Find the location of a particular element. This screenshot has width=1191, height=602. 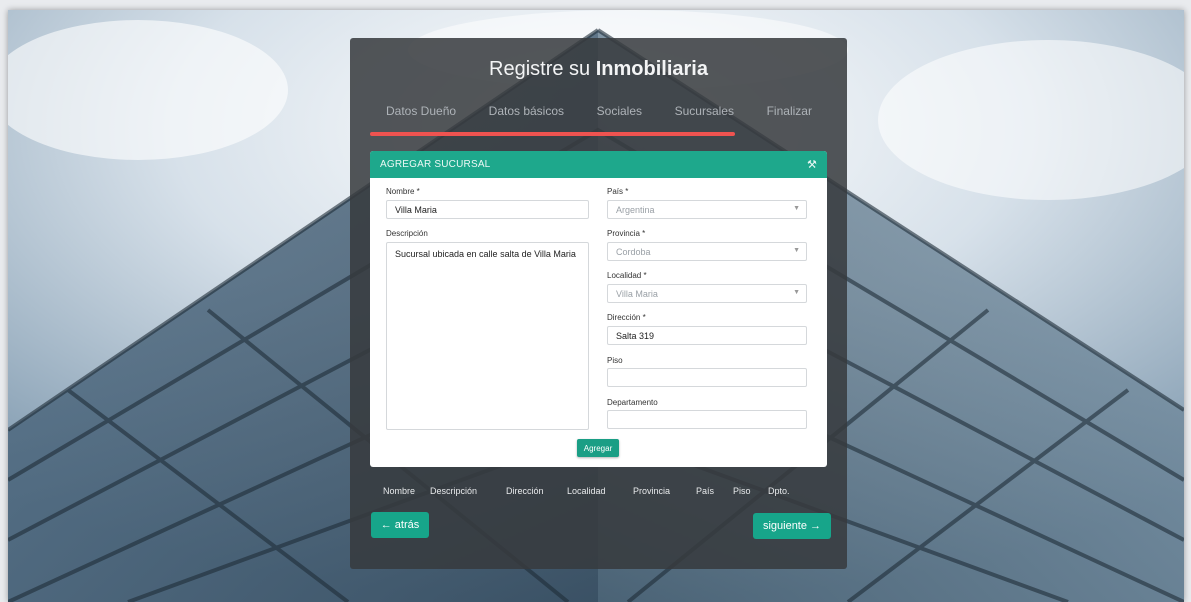

step-datos-basicos: Datos básicos is located at coordinates (526, 111).